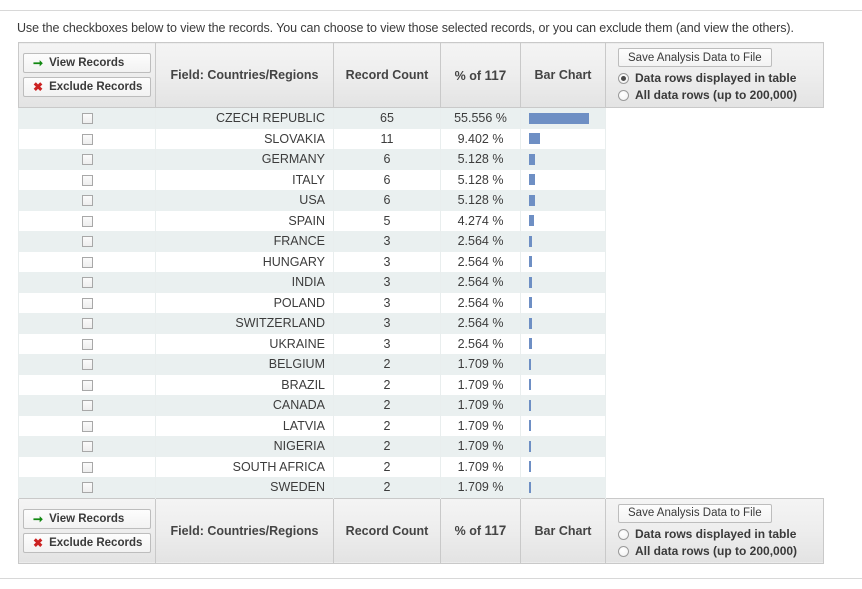  I want to click on row-record-count: 3, so click(387, 241).